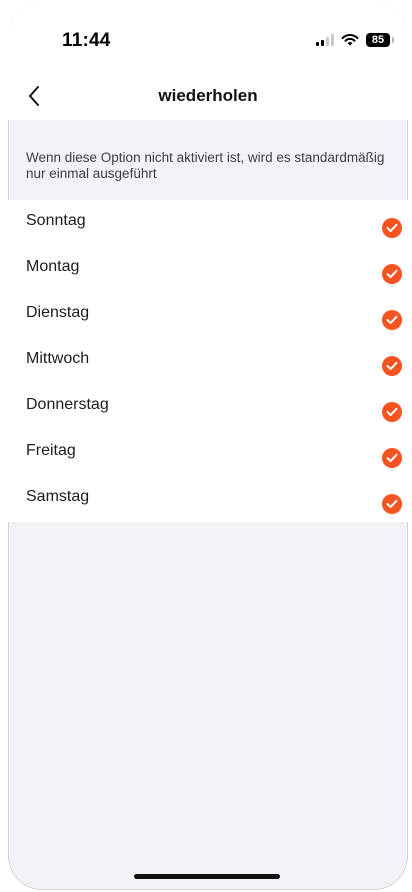  I want to click on status-bar: 11:44 85, so click(208, 37).